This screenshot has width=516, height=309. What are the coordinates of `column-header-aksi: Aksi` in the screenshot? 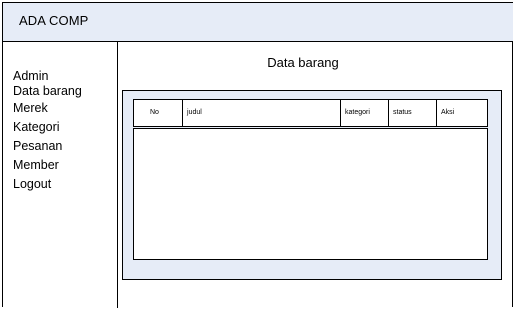 It's located at (461, 113).